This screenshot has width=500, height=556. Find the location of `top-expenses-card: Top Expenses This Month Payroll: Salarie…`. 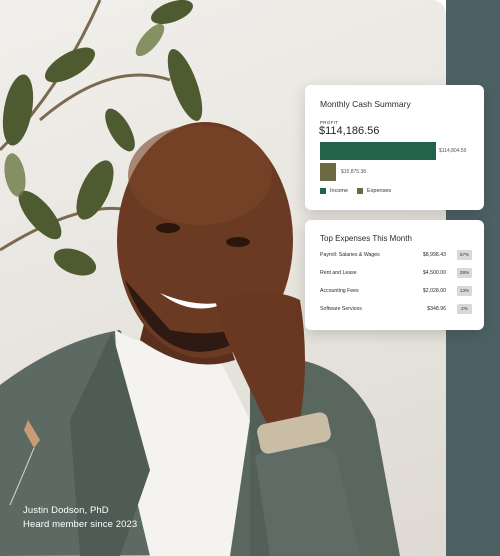

top-expenses-card: Top Expenses This Month Payroll: Salarie… is located at coordinates (394, 275).